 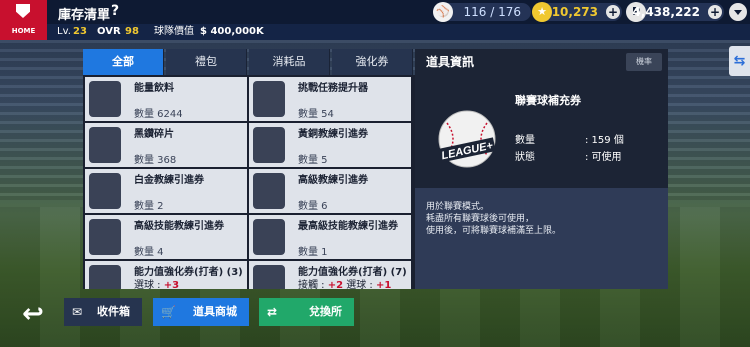 What do you see at coordinates (23, 31) in the screenshot?
I see `home-label: HOME` at bounding box center [23, 31].